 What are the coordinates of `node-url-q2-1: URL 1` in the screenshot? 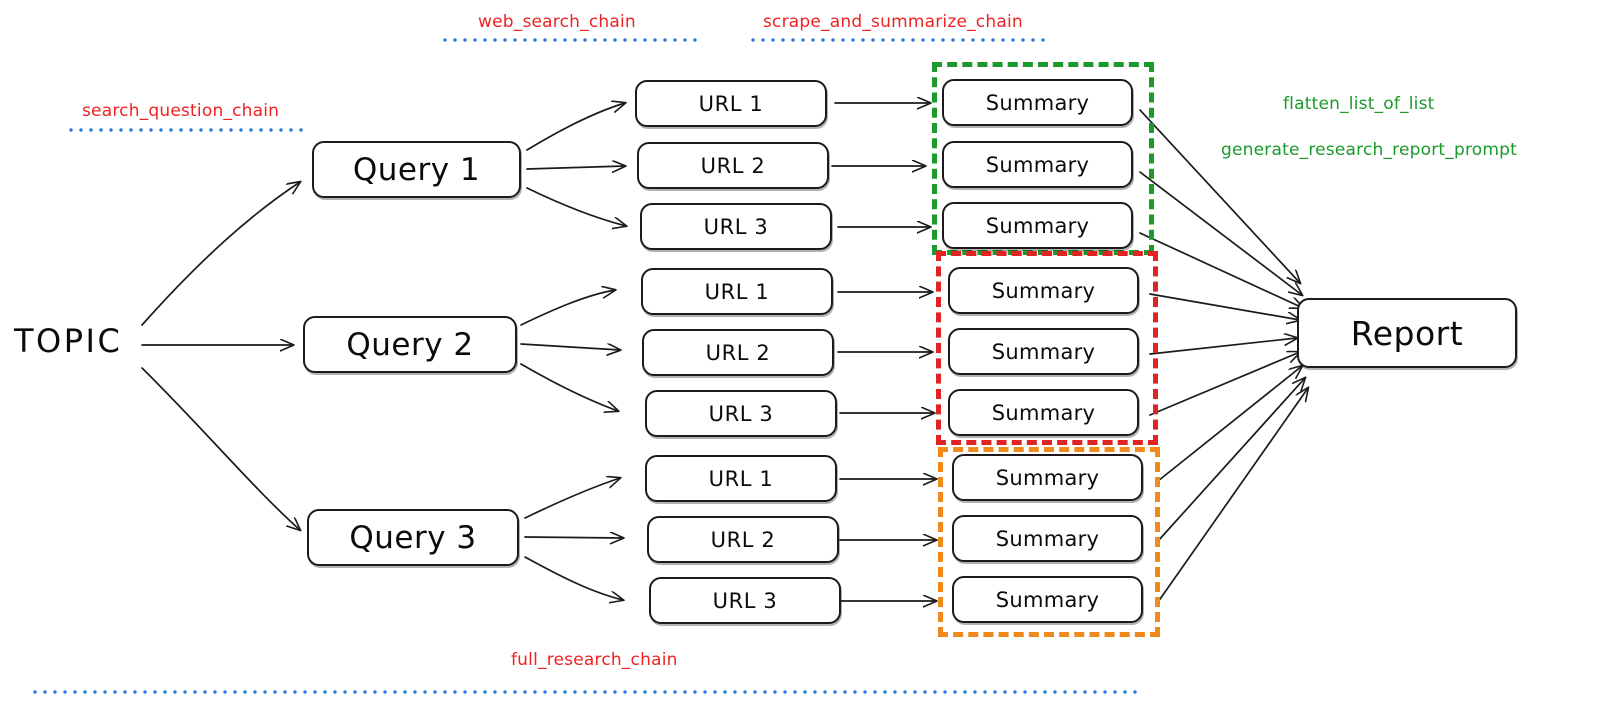 It's located at (737, 291).